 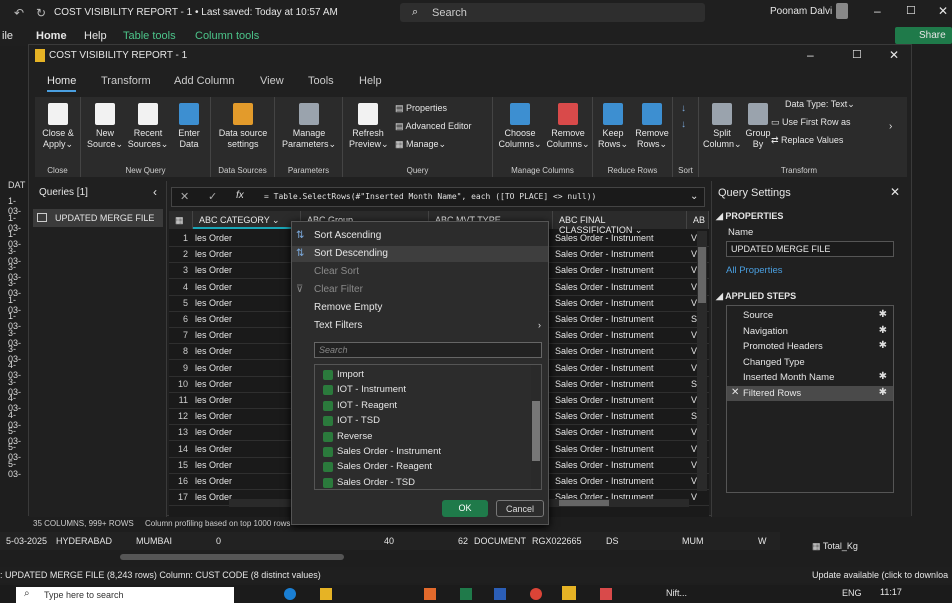 I want to click on column-header-next: AB, so click(x=698, y=220).